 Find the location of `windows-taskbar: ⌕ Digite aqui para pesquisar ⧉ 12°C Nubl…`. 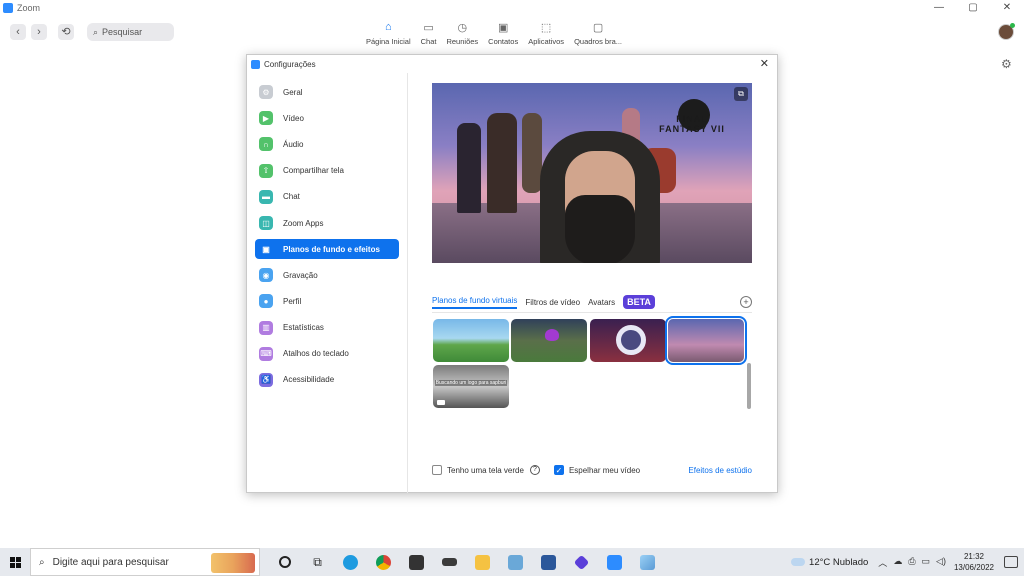

windows-taskbar: ⌕ Digite aqui para pesquisar ⧉ 12°C Nubl… is located at coordinates (512, 562).